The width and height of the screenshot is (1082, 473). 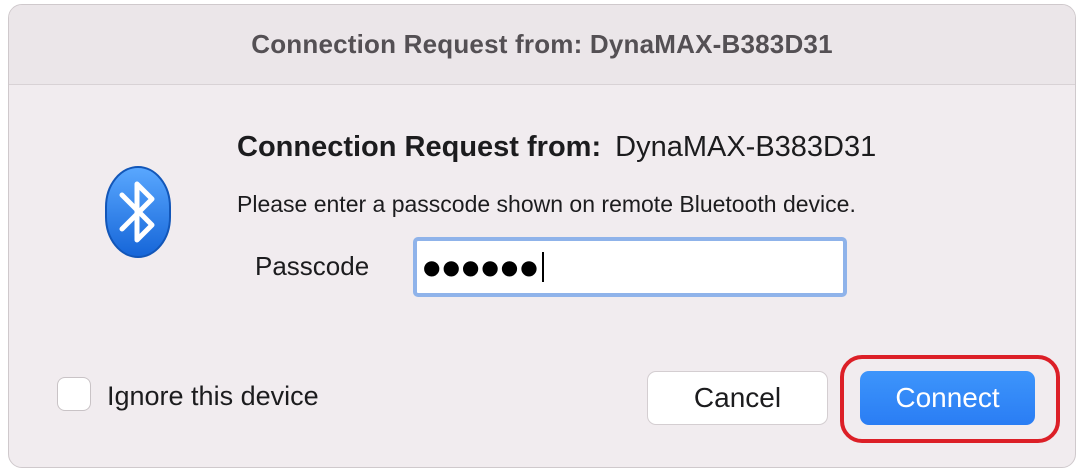 What do you see at coordinates (213, 396) in the screenshot?
I see `ignore-device-label: Ignore this device` at bounding box center [213, 396].